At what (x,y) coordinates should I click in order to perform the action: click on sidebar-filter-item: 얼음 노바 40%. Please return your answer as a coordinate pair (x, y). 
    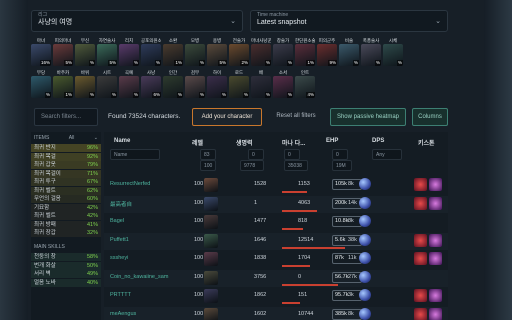
    Looking at the image, I should click on (66, 282).